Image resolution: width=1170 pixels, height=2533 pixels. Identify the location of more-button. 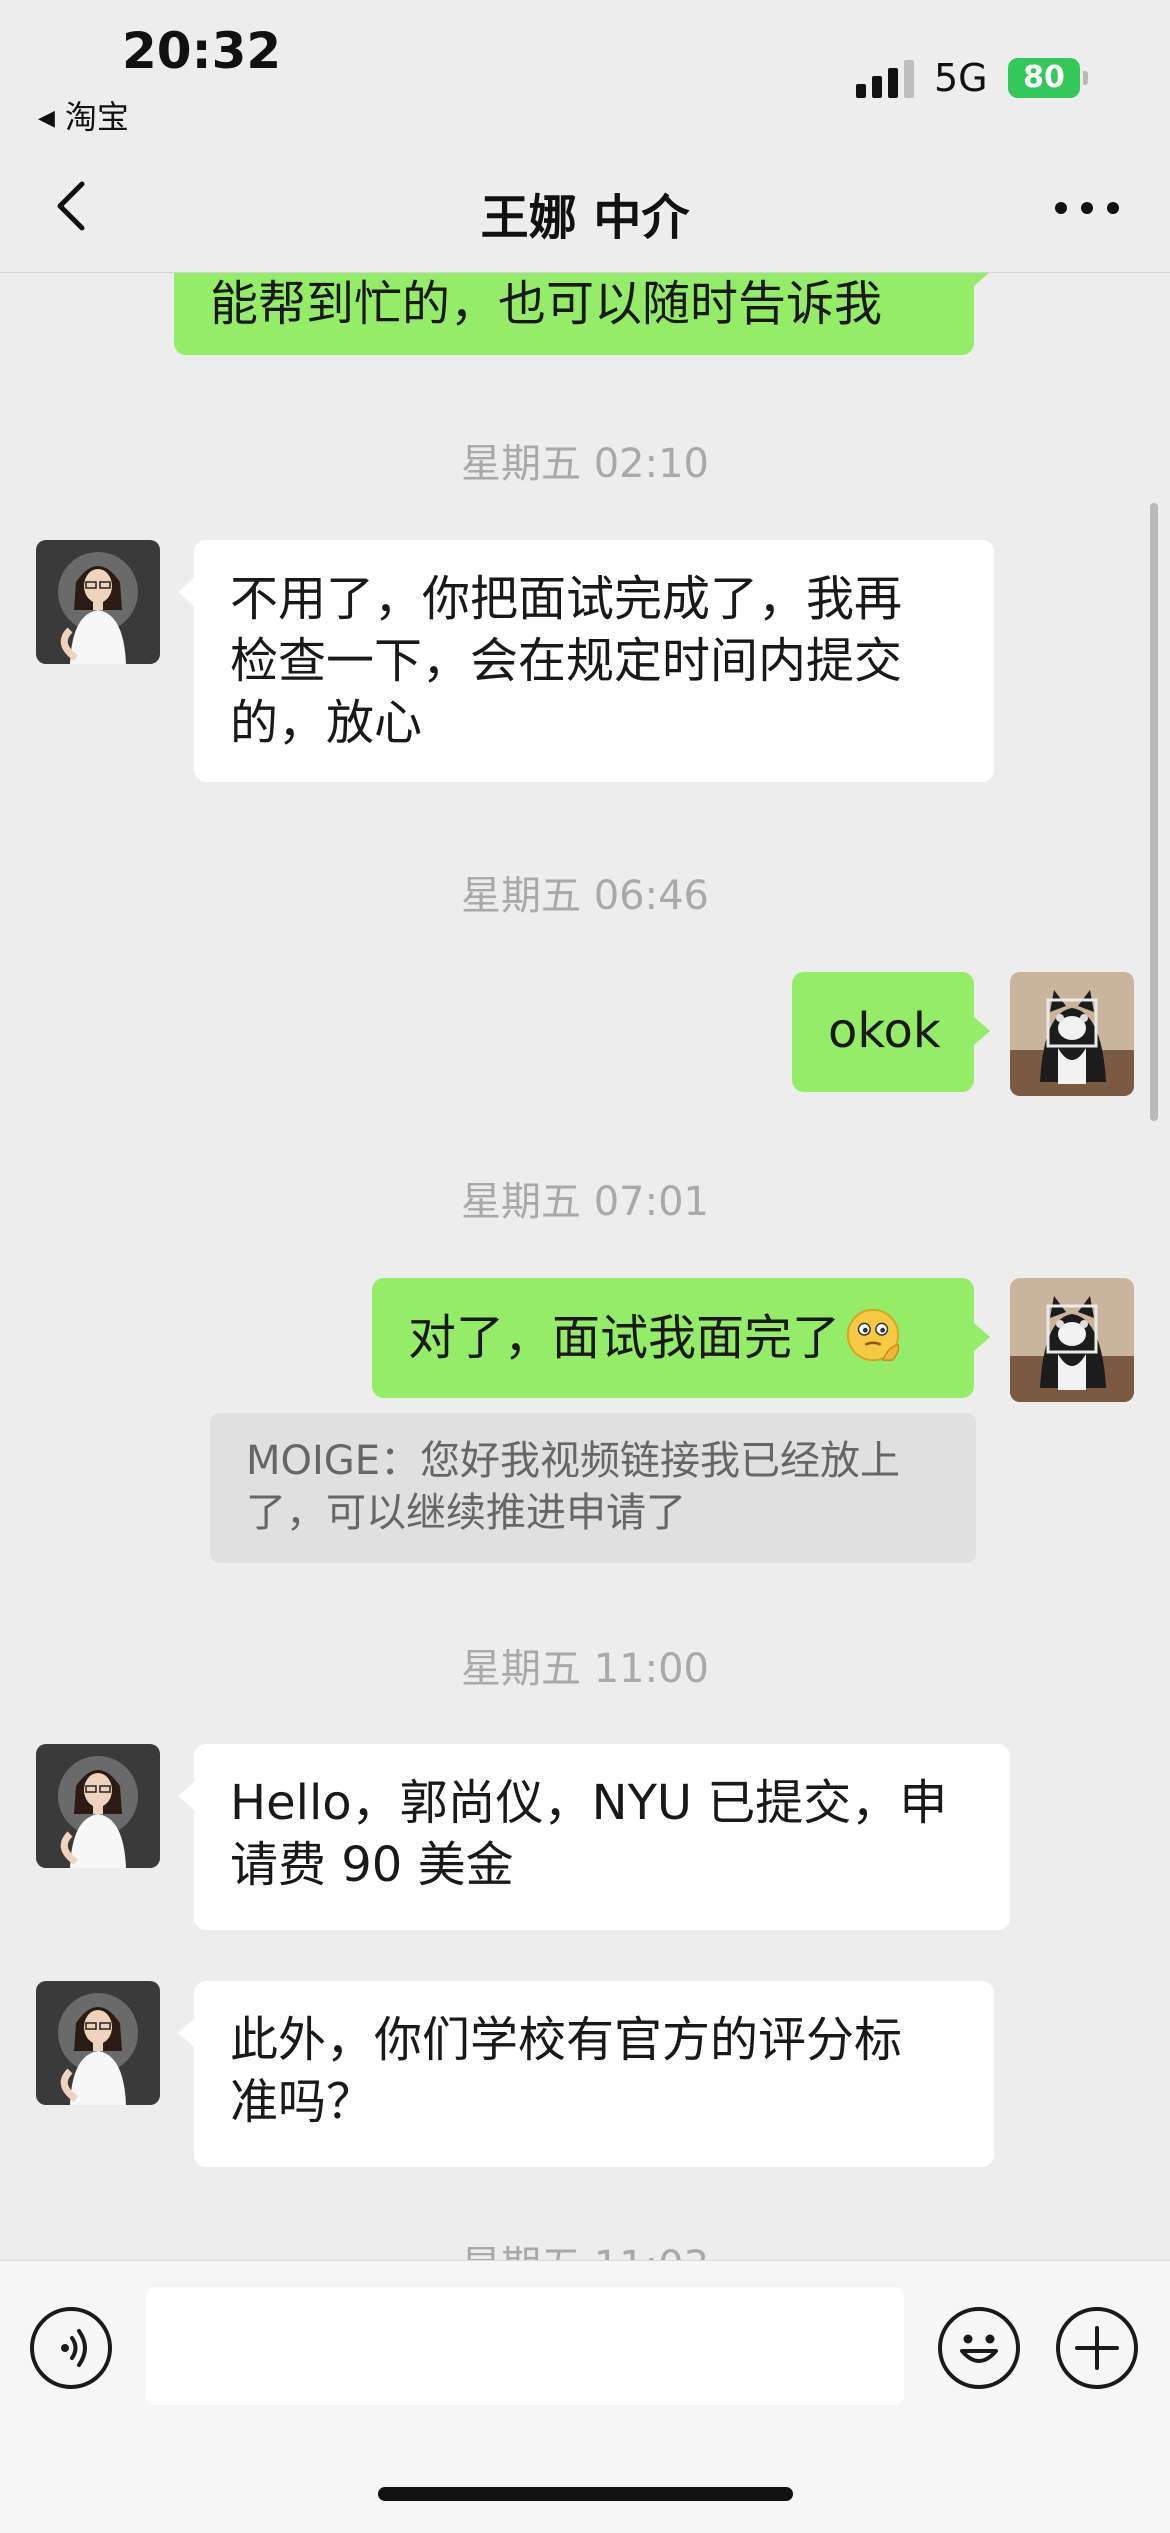
(1087, 208).